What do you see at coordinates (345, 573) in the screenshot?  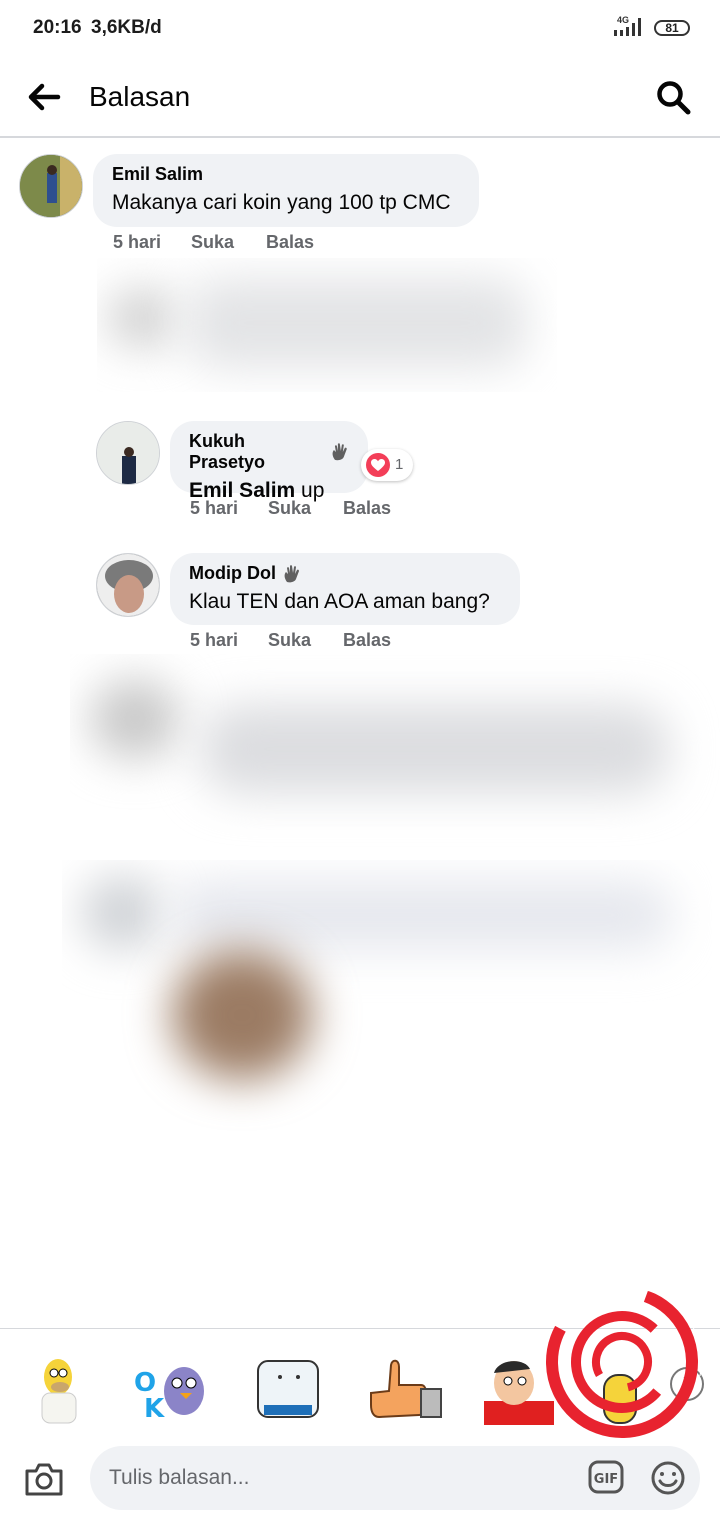 I see `comment-author-row: Modip Dol` at bounding box center [345, 573].